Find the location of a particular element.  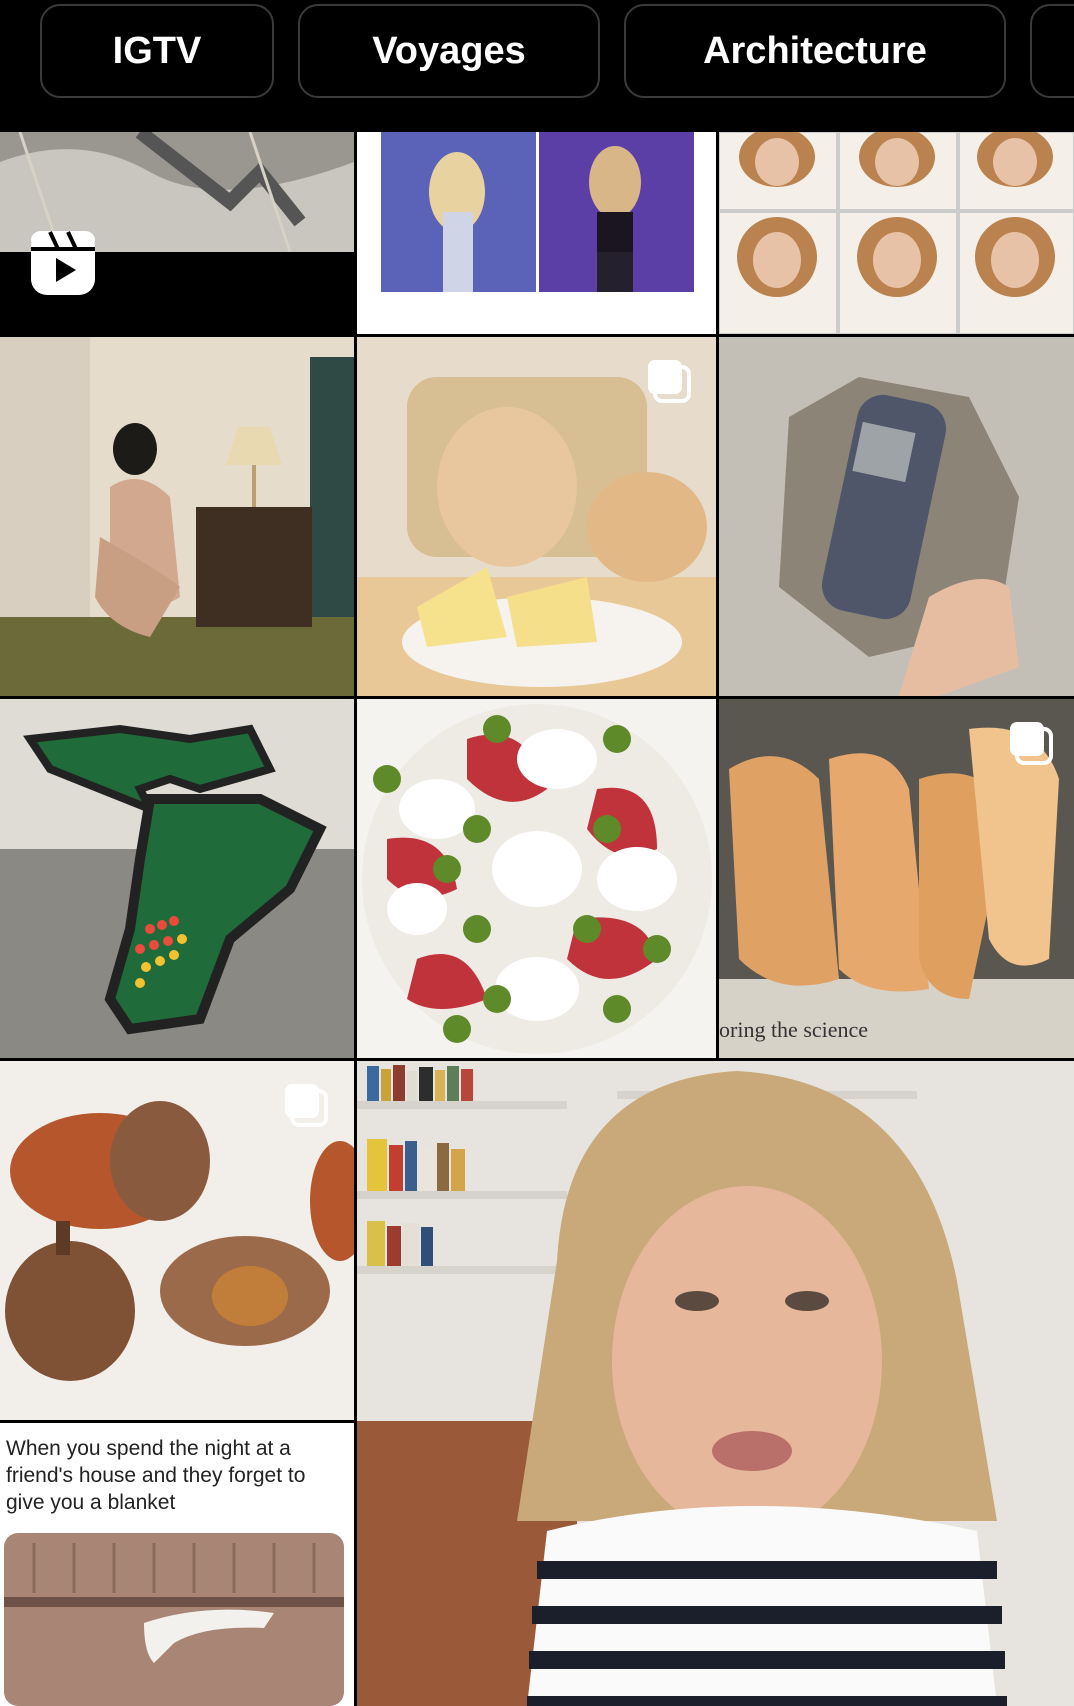

grid-tile-cats-with-cheese is located at coordinates (536, 516).